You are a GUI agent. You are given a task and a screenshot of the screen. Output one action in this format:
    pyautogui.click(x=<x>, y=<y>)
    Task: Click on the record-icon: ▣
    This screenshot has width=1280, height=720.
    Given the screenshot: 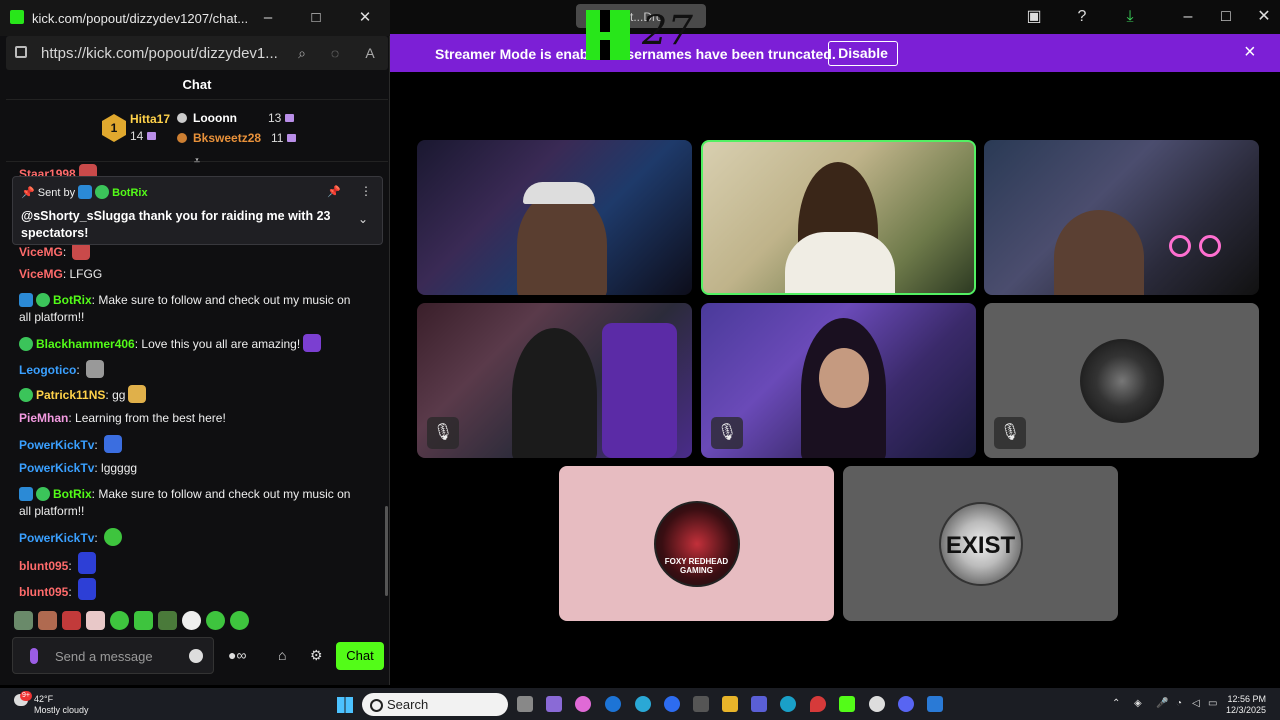 What is the action you would take?
    pyautogui.click(x=1034, y=17)
    